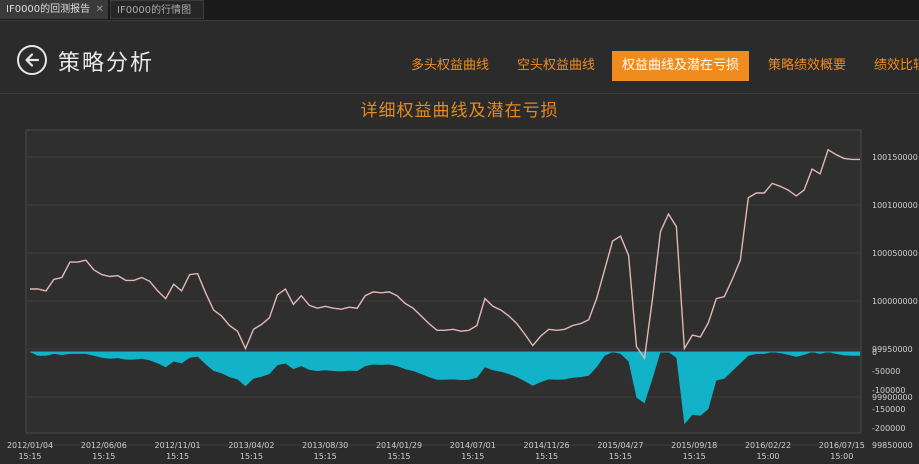  Describe the element at coordinates (842, 445) in the screenshot. I see `x-tick-label: 2016/07/15` at that location.